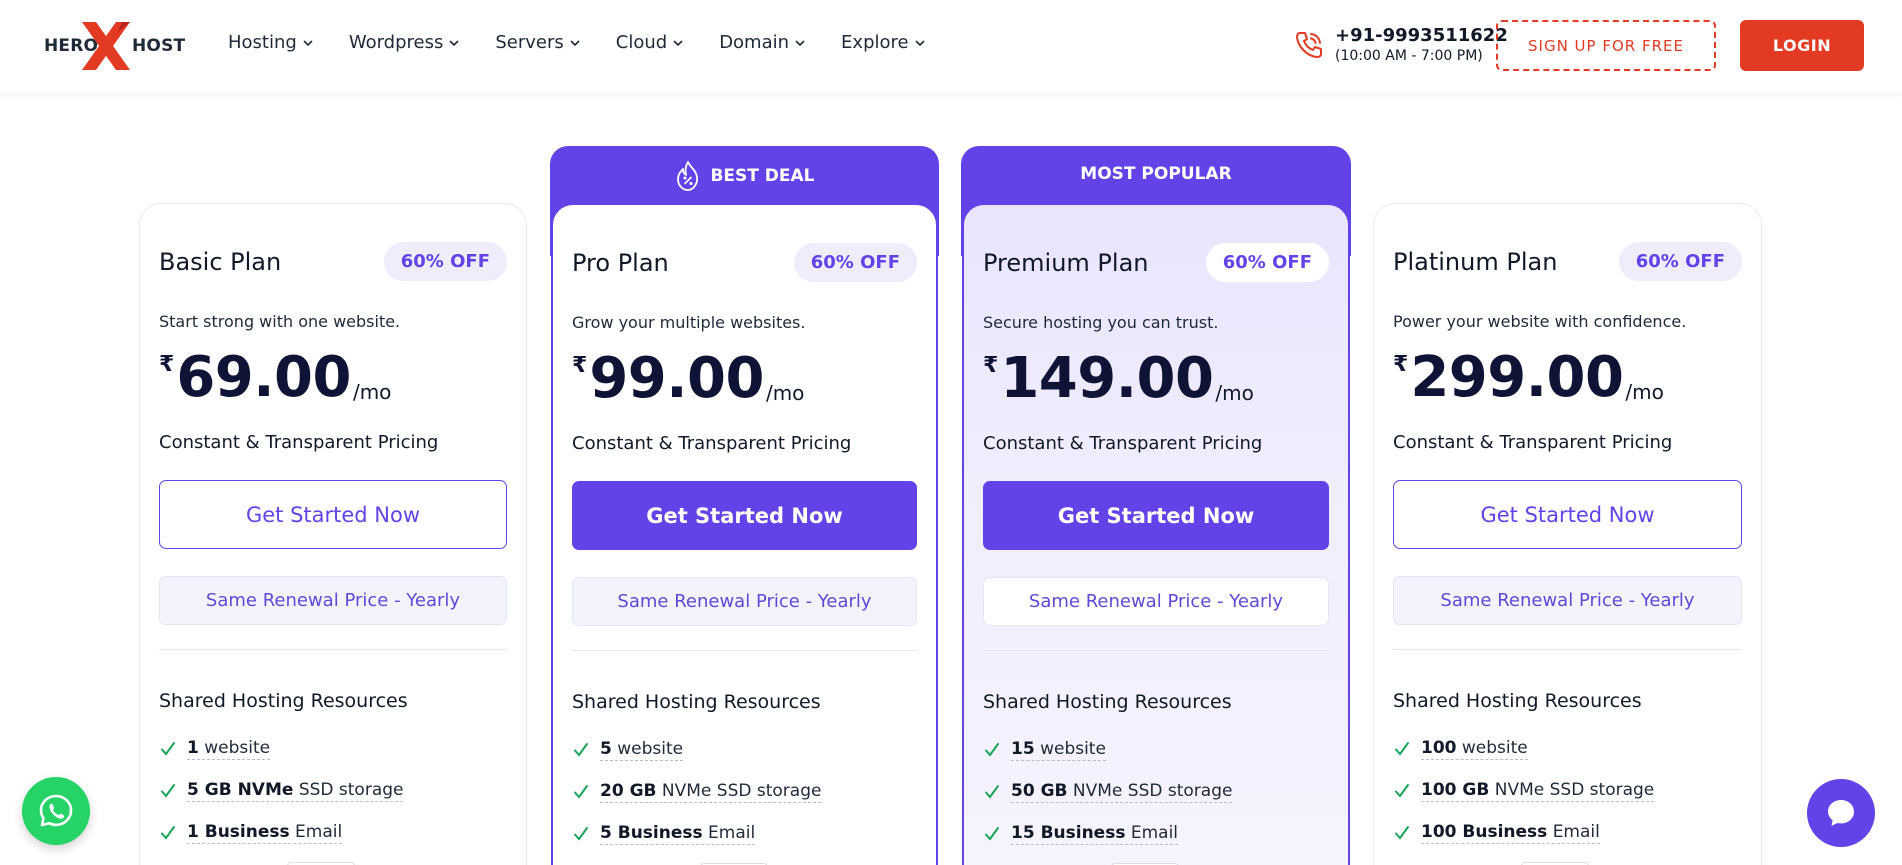 This screenshot has width=1902, height=865. I want to click on nav-label: Explore, so click(875, 42).